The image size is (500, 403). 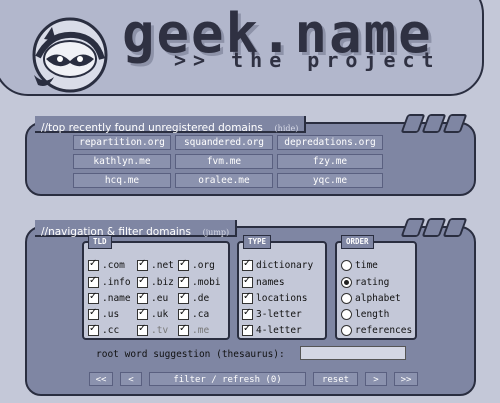 I want to click on option-label: .net, so click(x=162, y=265).